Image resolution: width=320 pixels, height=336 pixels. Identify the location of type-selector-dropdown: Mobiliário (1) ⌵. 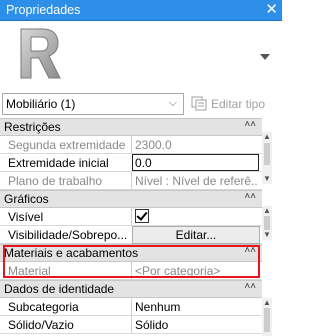
(93, 104).